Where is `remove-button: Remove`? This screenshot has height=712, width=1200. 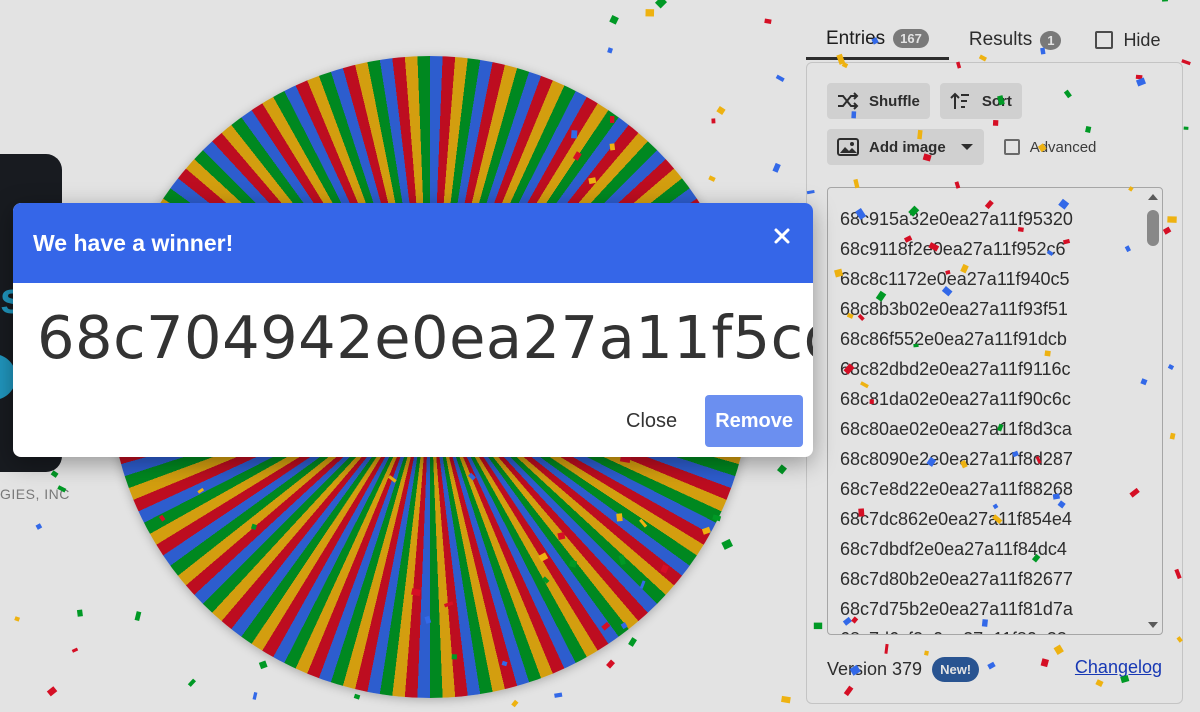 remove-button: Remove is located at coordinates (754, 421).